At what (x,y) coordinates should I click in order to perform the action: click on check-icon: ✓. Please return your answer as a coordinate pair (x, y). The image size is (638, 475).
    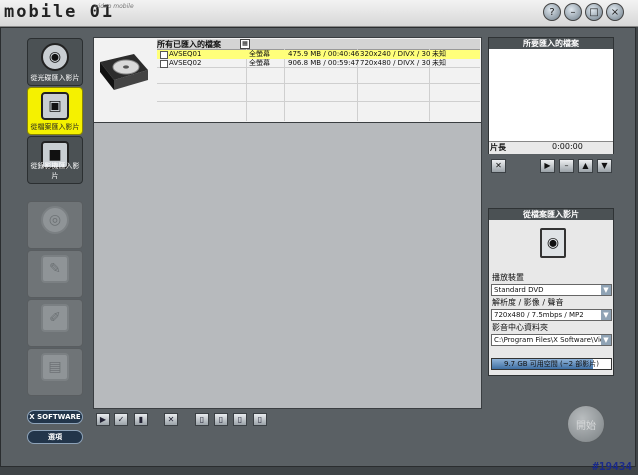
    Looking at the image, I should click on (121, 419).